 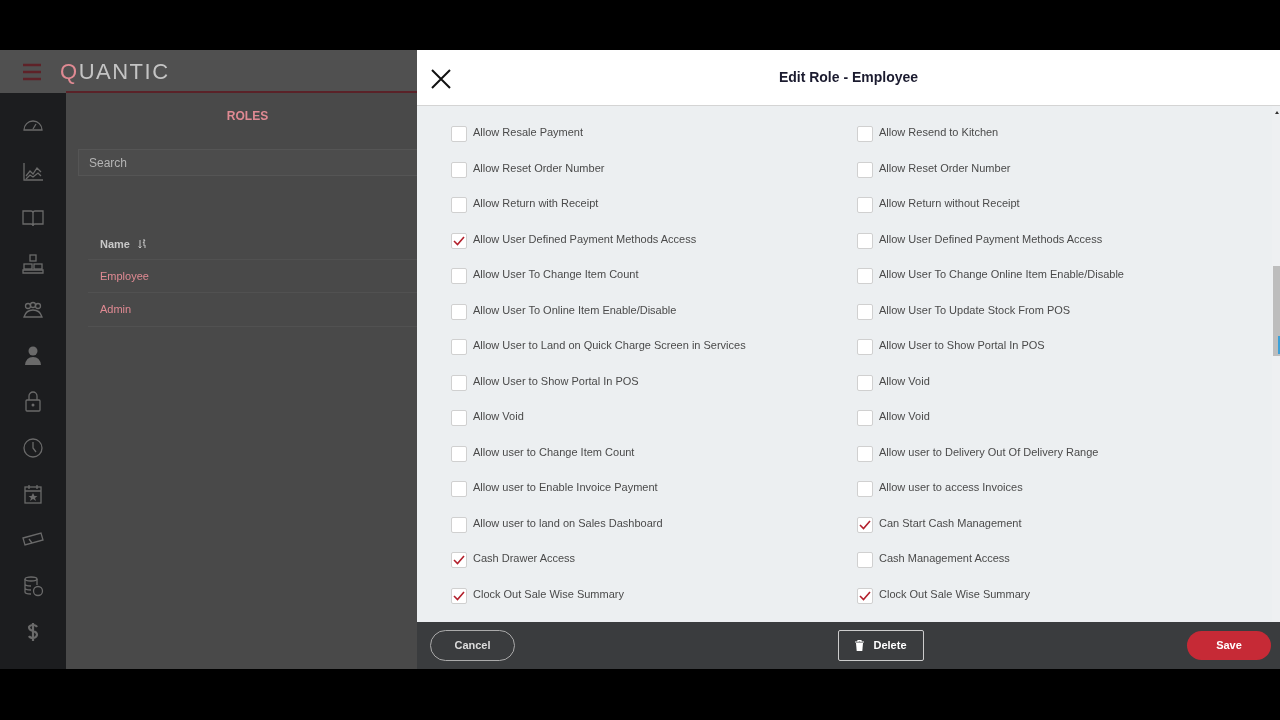 What do you see at coordinates (247, 116) in the screenshot?
I see `page-title: ROLES` at bounding box center [247, 116].